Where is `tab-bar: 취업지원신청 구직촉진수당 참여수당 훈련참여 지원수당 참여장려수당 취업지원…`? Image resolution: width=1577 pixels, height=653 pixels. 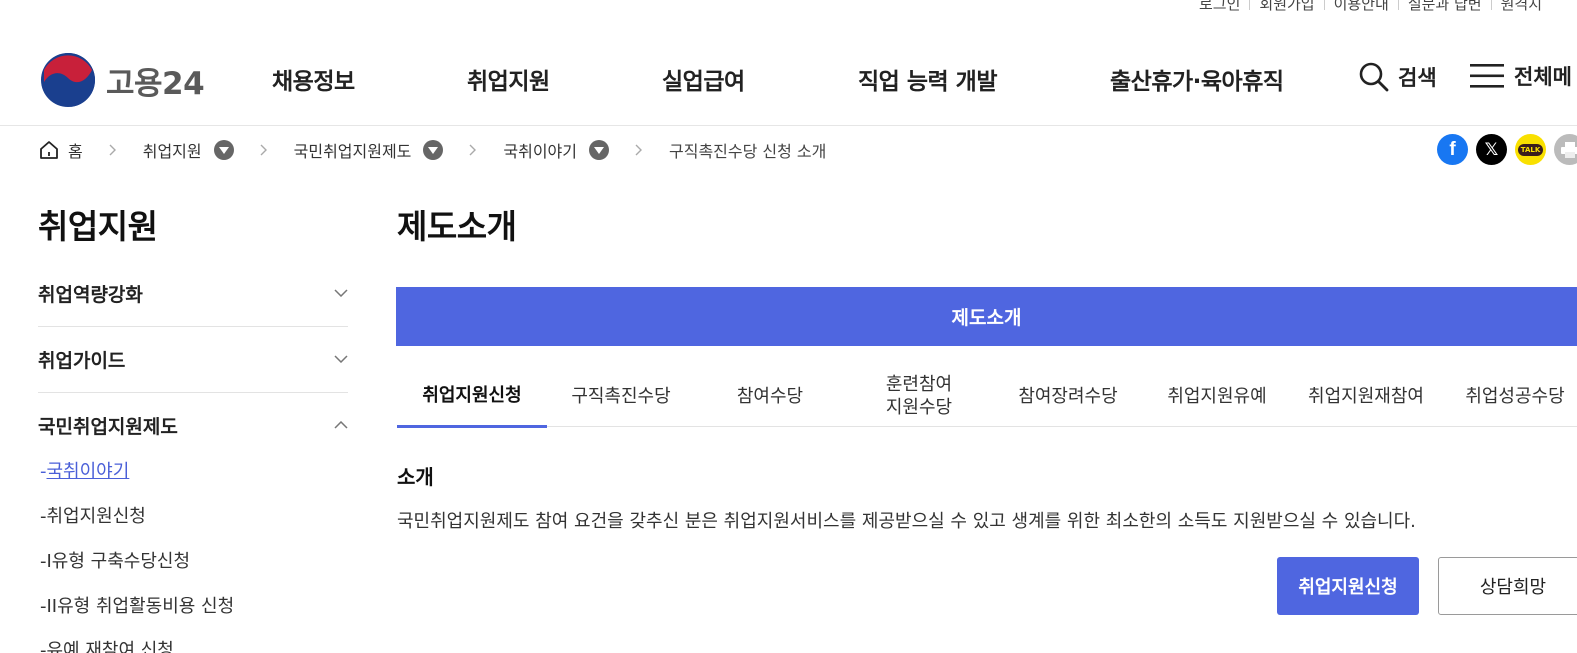
tab-bar: 취업지원신청 구직촉진수당 참여수당 훈련참여 지원수당 참여장려수당 취업지원… is located at coordinates (987, 396).